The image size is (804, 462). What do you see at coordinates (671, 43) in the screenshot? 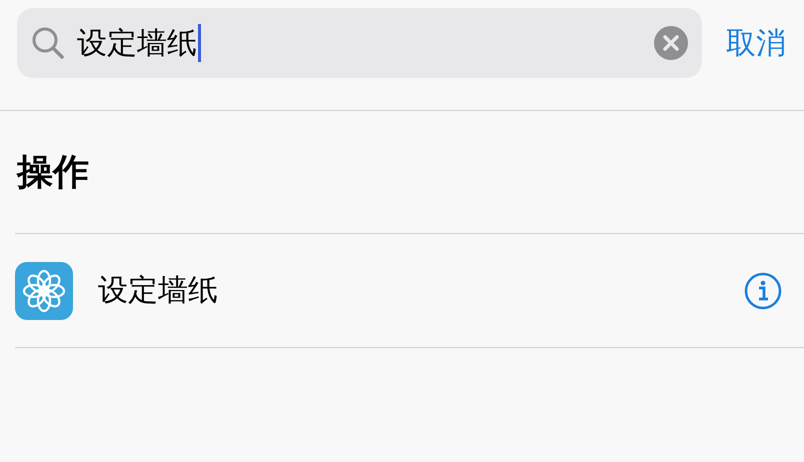
I see `clear-icon` at bounding box center [671, 43].